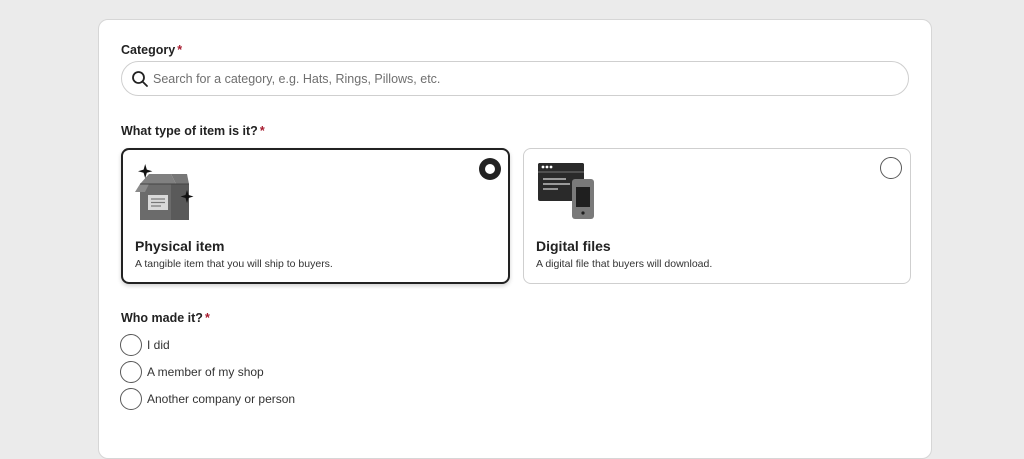 Image resolution: width=1024 pixels, height=459 pixels. What do you see at coordinates (523, 78) in the screenshot?
I see `category-search-input` at bounding box center [523, 78].